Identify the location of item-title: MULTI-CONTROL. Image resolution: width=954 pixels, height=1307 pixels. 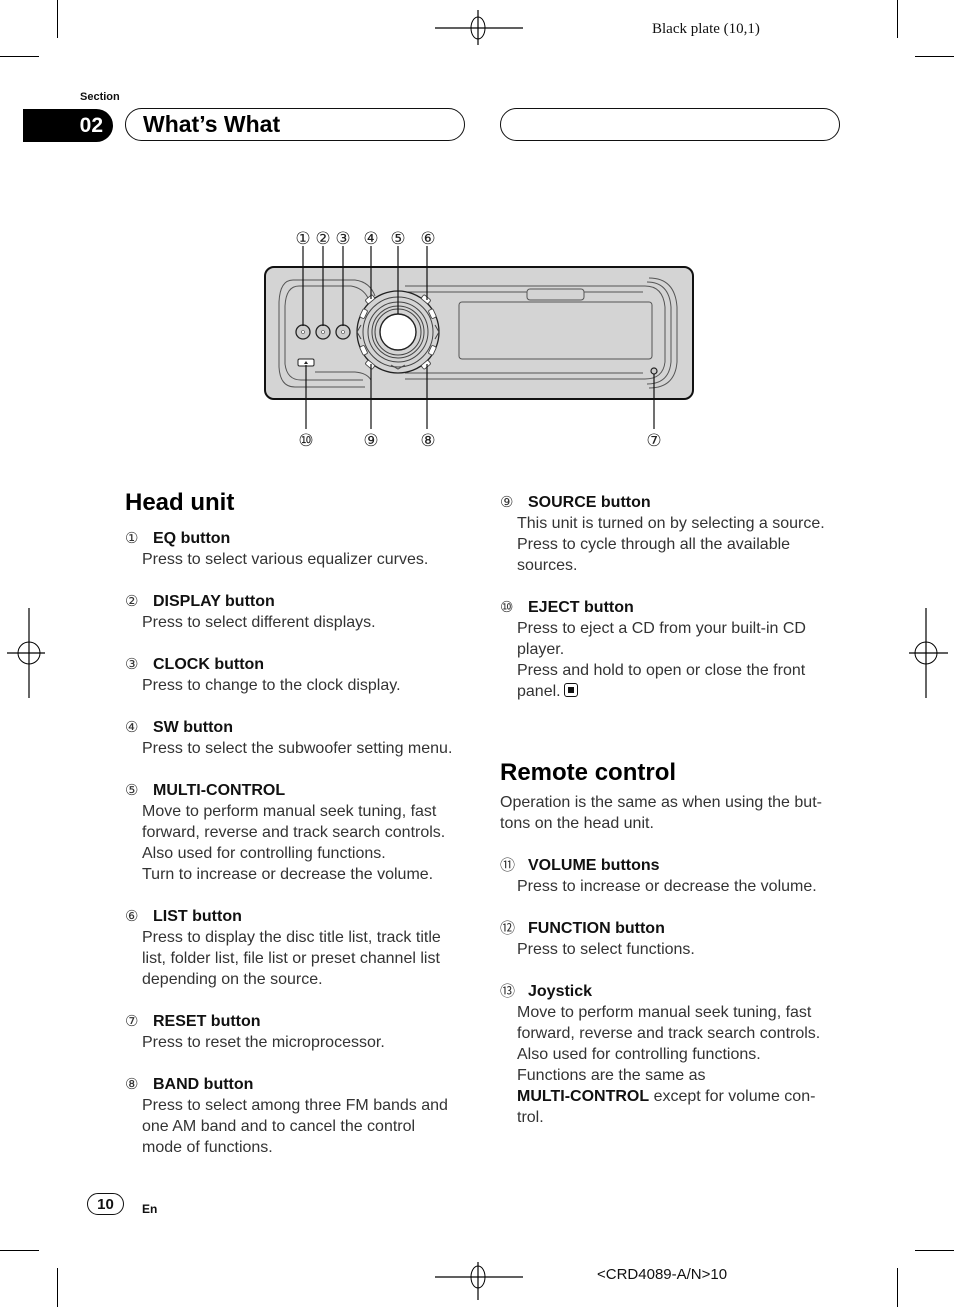
(219, 790).